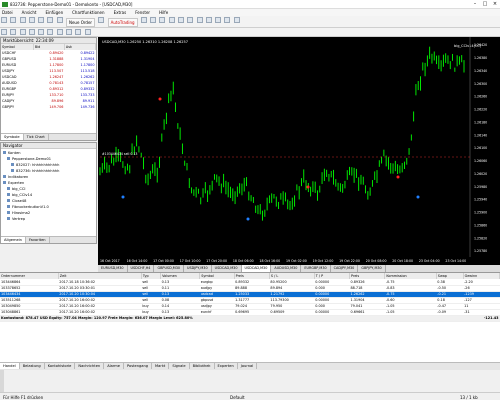 The width and height of the screenshot is (500, 400). What do you see at coordinates (181, 20) in the screenshot?
I see `zoom-out-icon` at bounding box center [181, 20].